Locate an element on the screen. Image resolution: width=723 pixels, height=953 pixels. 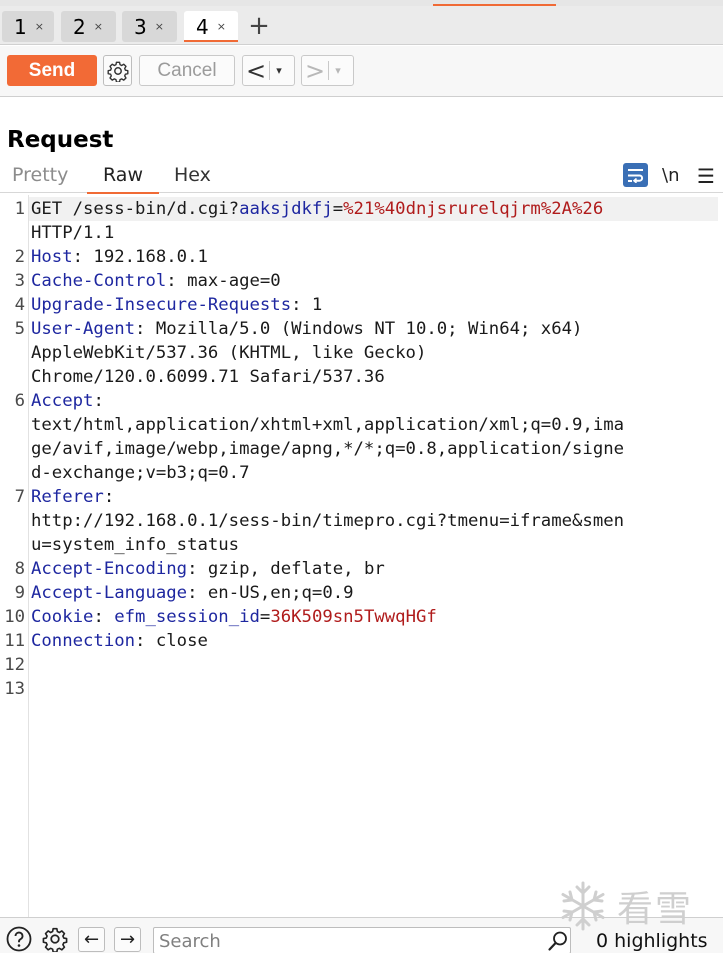
search-input is located at coordinates (349, 941).